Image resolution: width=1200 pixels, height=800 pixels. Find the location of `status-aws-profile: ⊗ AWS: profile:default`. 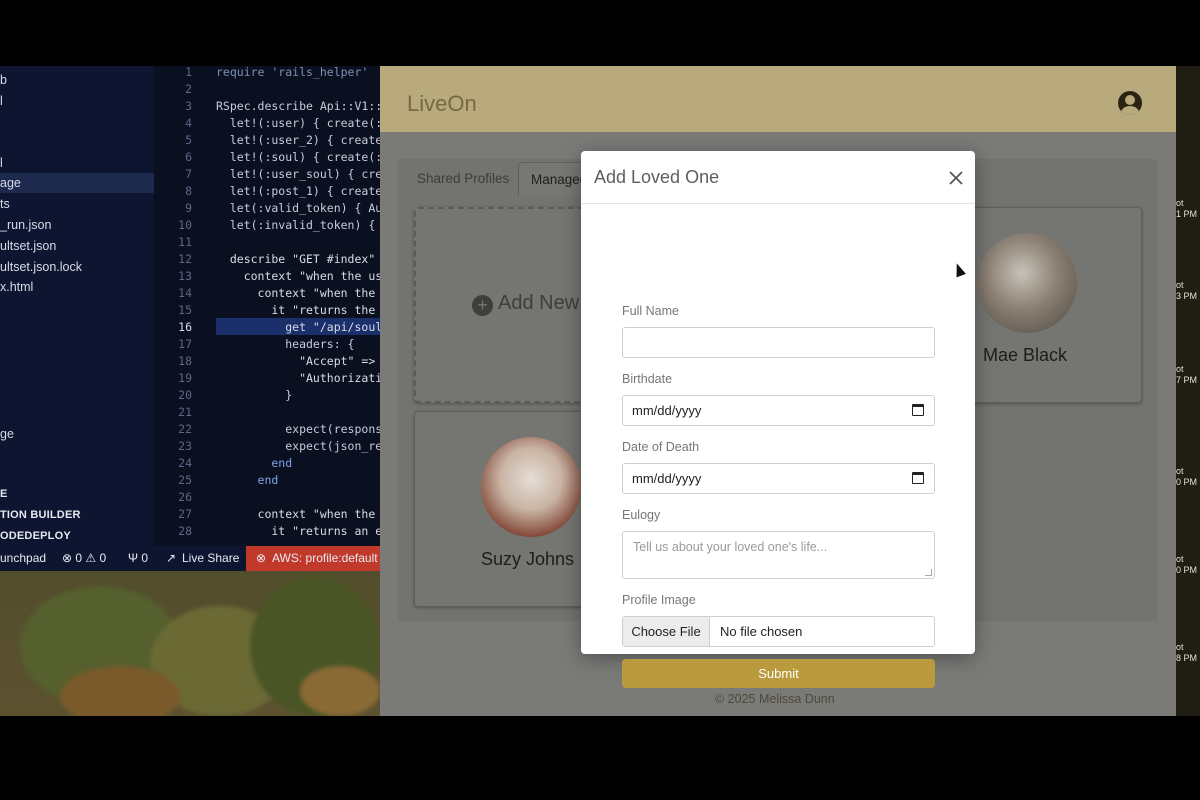

status-aws-profile: ⊗ AWS: profile:default is located at coordinates (313, 558).